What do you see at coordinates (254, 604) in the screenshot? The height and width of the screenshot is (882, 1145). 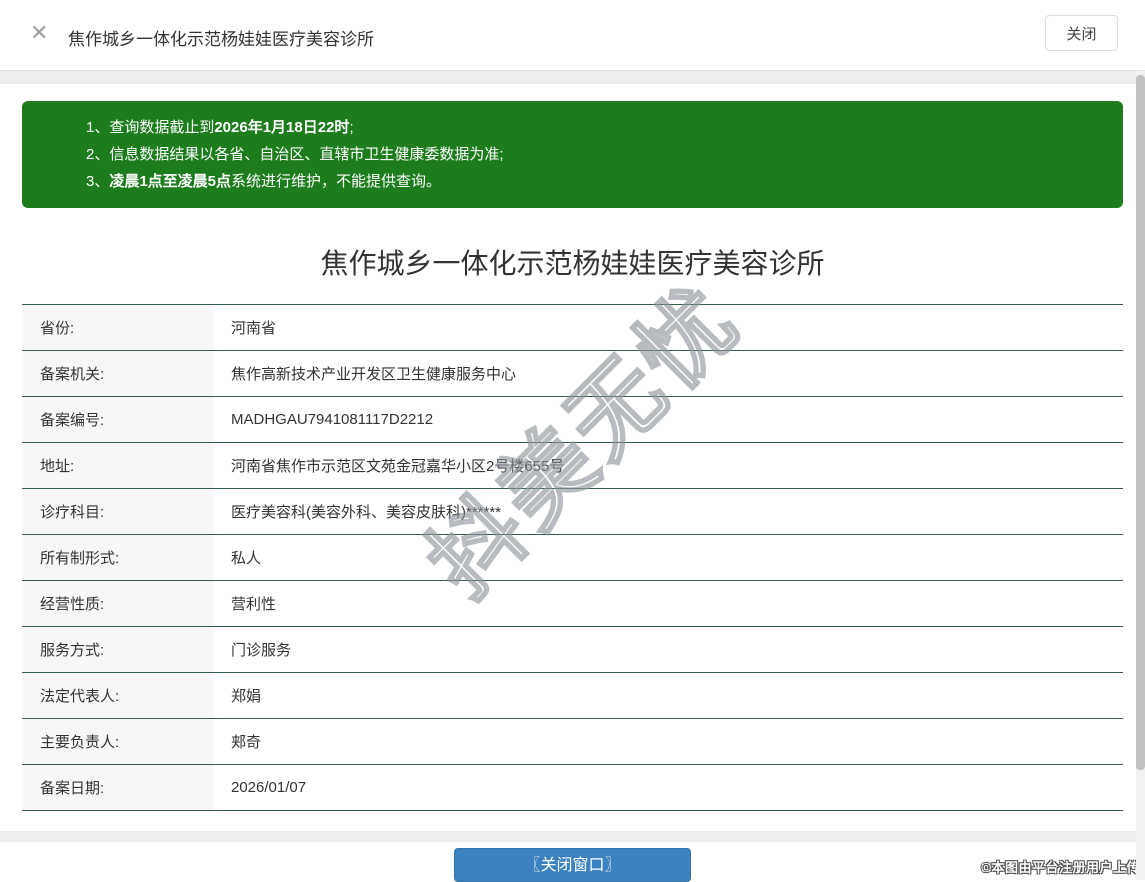 I see `row-value: 营利性` at bounding box center [254, 604].